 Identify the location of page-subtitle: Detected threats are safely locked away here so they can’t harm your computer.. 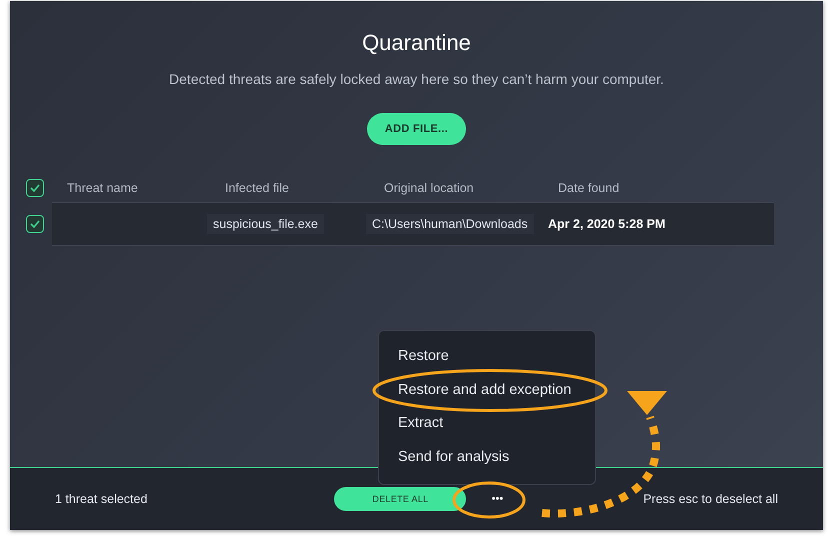
(416, 79).